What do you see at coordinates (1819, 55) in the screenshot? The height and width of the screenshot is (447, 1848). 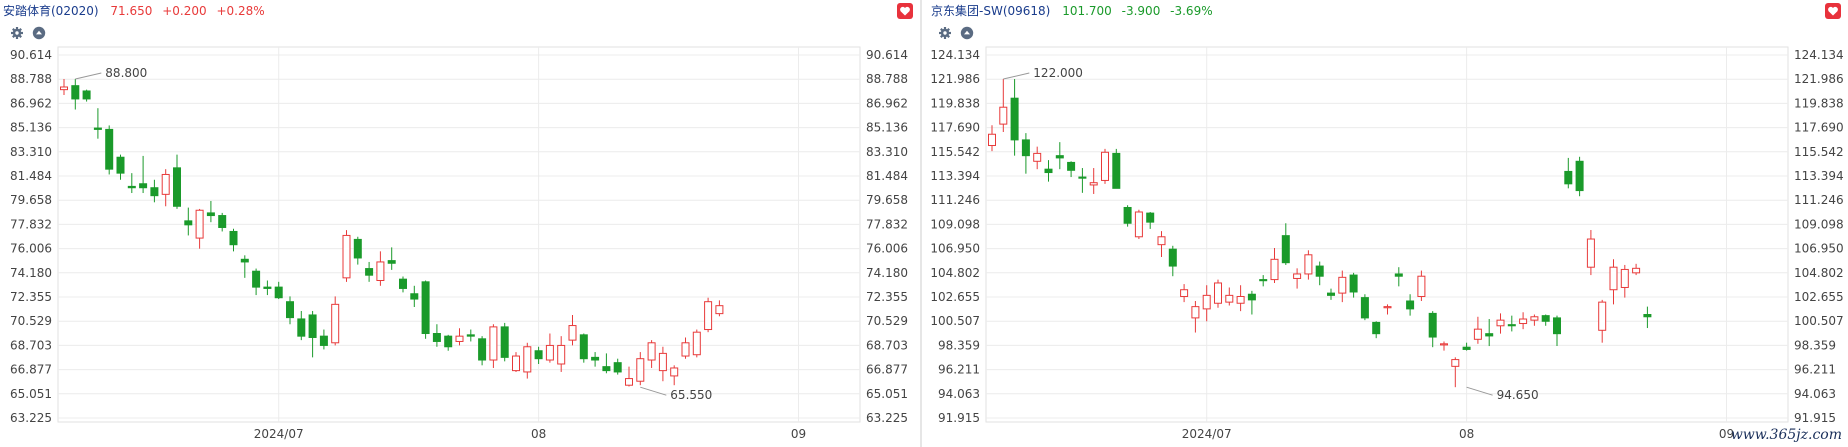 I see `y-tick-label-right: 124.134` at bounding box center [1819, 55].